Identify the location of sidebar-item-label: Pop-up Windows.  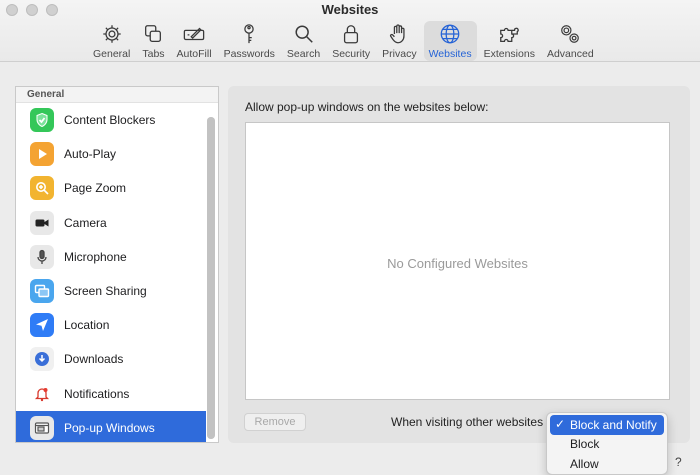
(109, 427).